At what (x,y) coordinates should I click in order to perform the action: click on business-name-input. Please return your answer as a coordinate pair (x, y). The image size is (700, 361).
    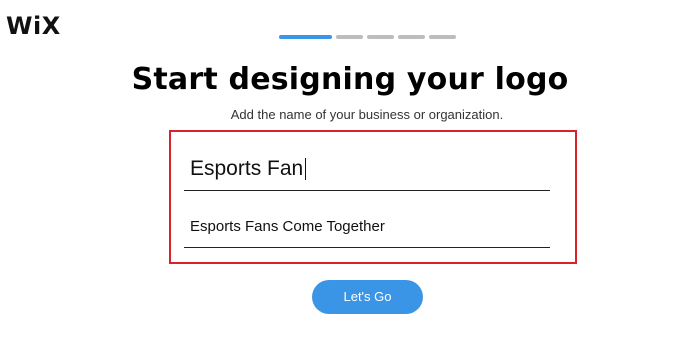
    Looking at the image, I should click on (367, 169).